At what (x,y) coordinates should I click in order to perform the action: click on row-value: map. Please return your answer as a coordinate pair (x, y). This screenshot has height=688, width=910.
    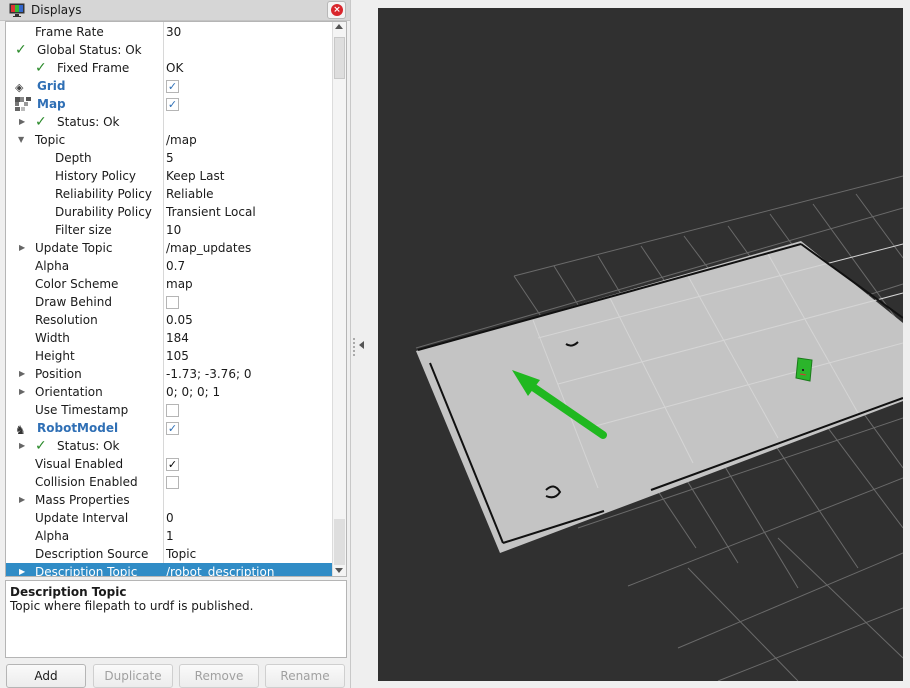
    Looking at the image, I should click on (179, 284).